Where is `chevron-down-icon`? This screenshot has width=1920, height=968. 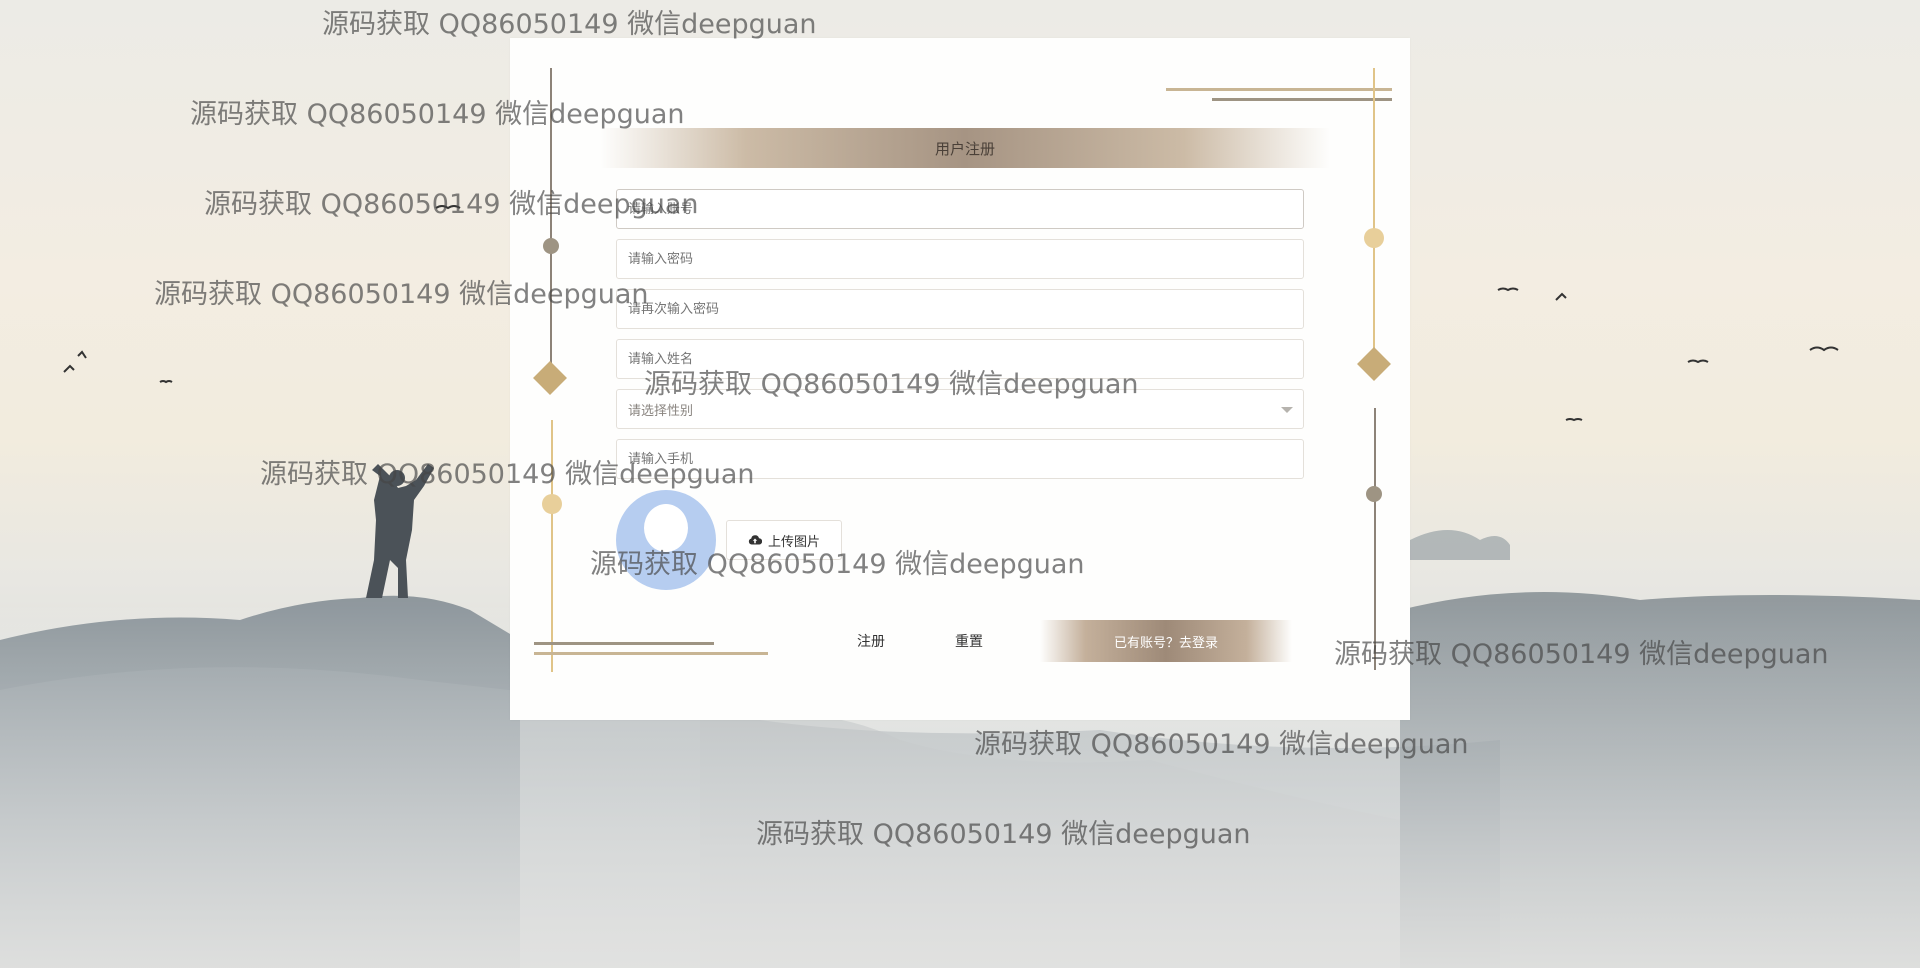 chevron-down-icon is located at coordinates (1287, 410).